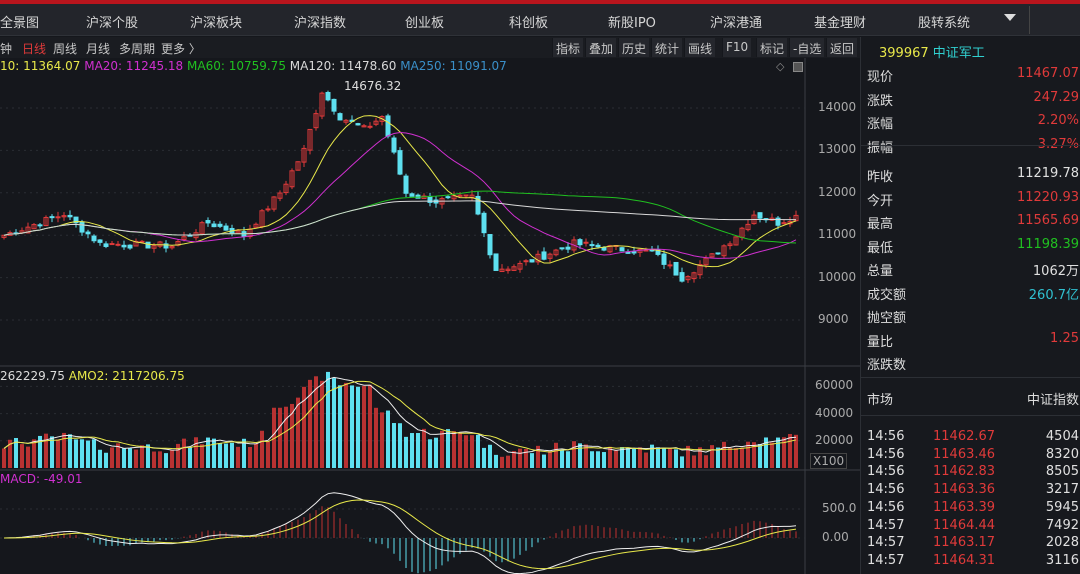 The image size is (1080, 574). What do you see at coordinates (958, 53) in the screenshot?
I see `index-name: 中证军工` at bounding box center [958, 53].